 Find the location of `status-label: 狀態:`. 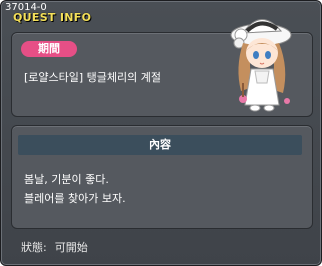

status-label: 狀態: is located at coordinates (34, 247).